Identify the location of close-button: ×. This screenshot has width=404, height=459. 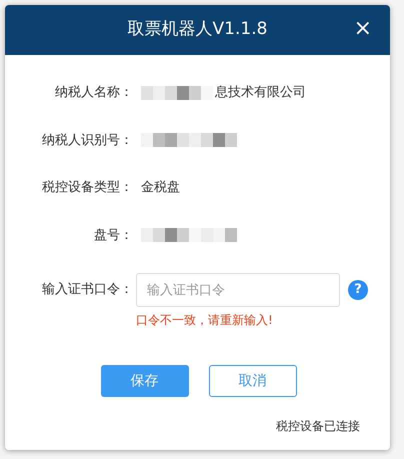
(363, 29).